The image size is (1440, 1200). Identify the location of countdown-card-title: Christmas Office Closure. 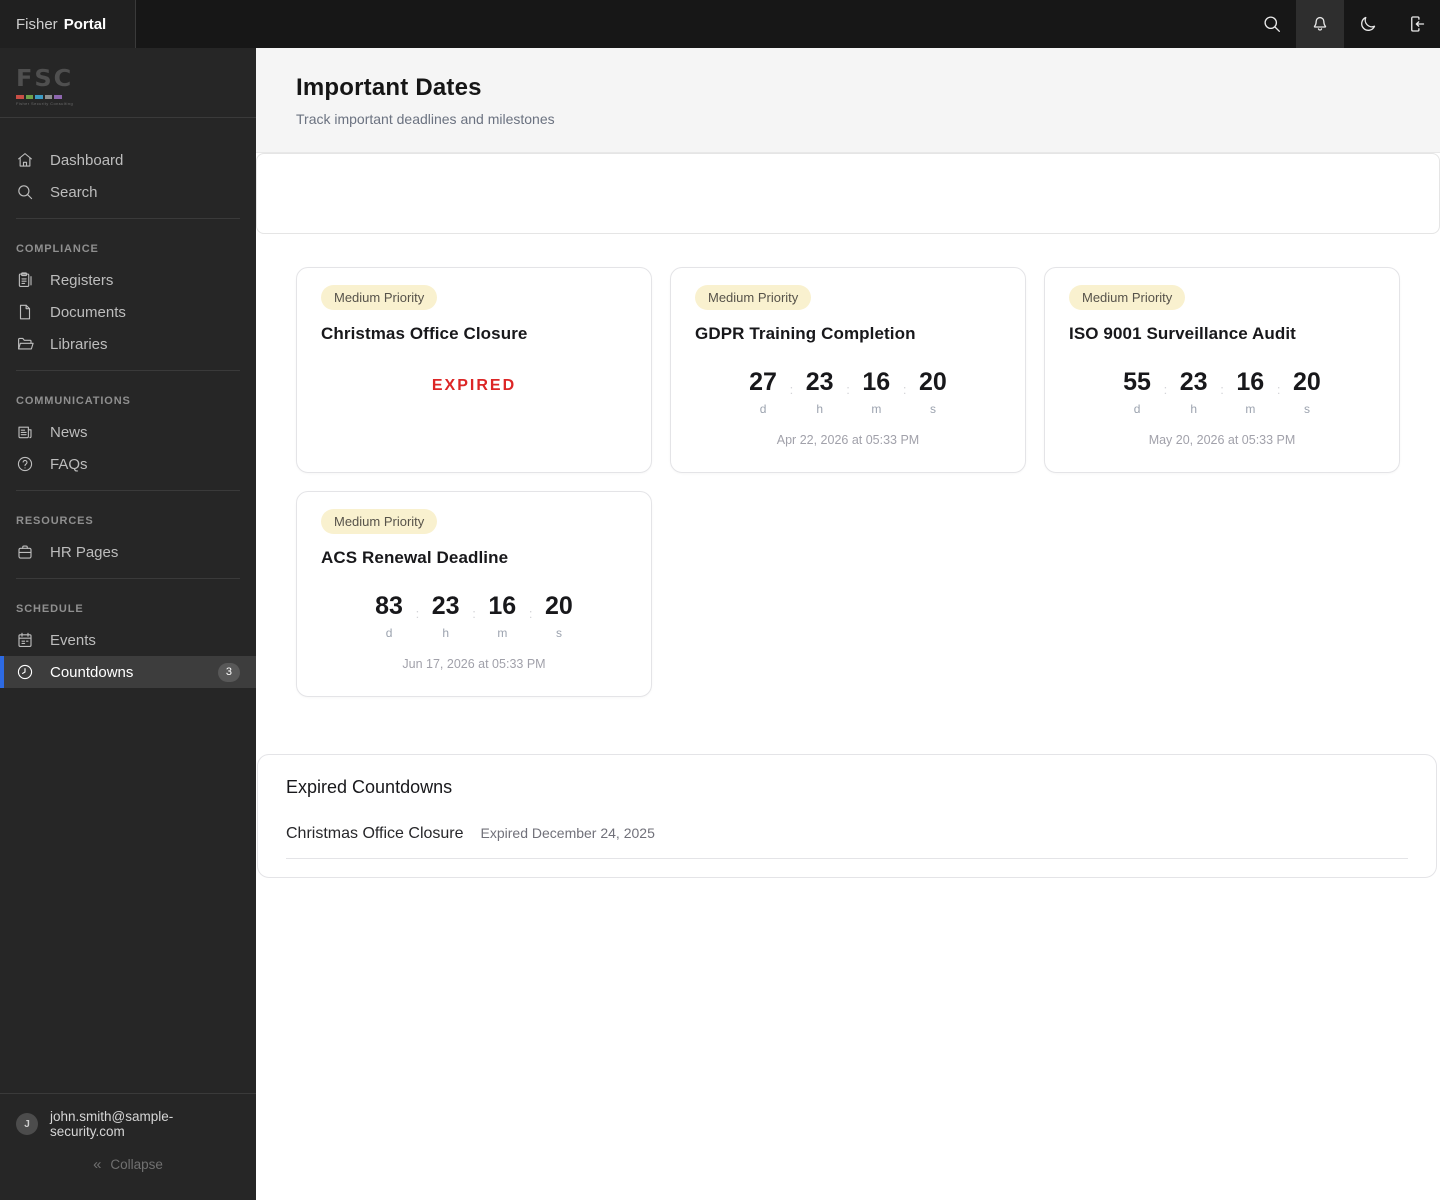
(424, 333).